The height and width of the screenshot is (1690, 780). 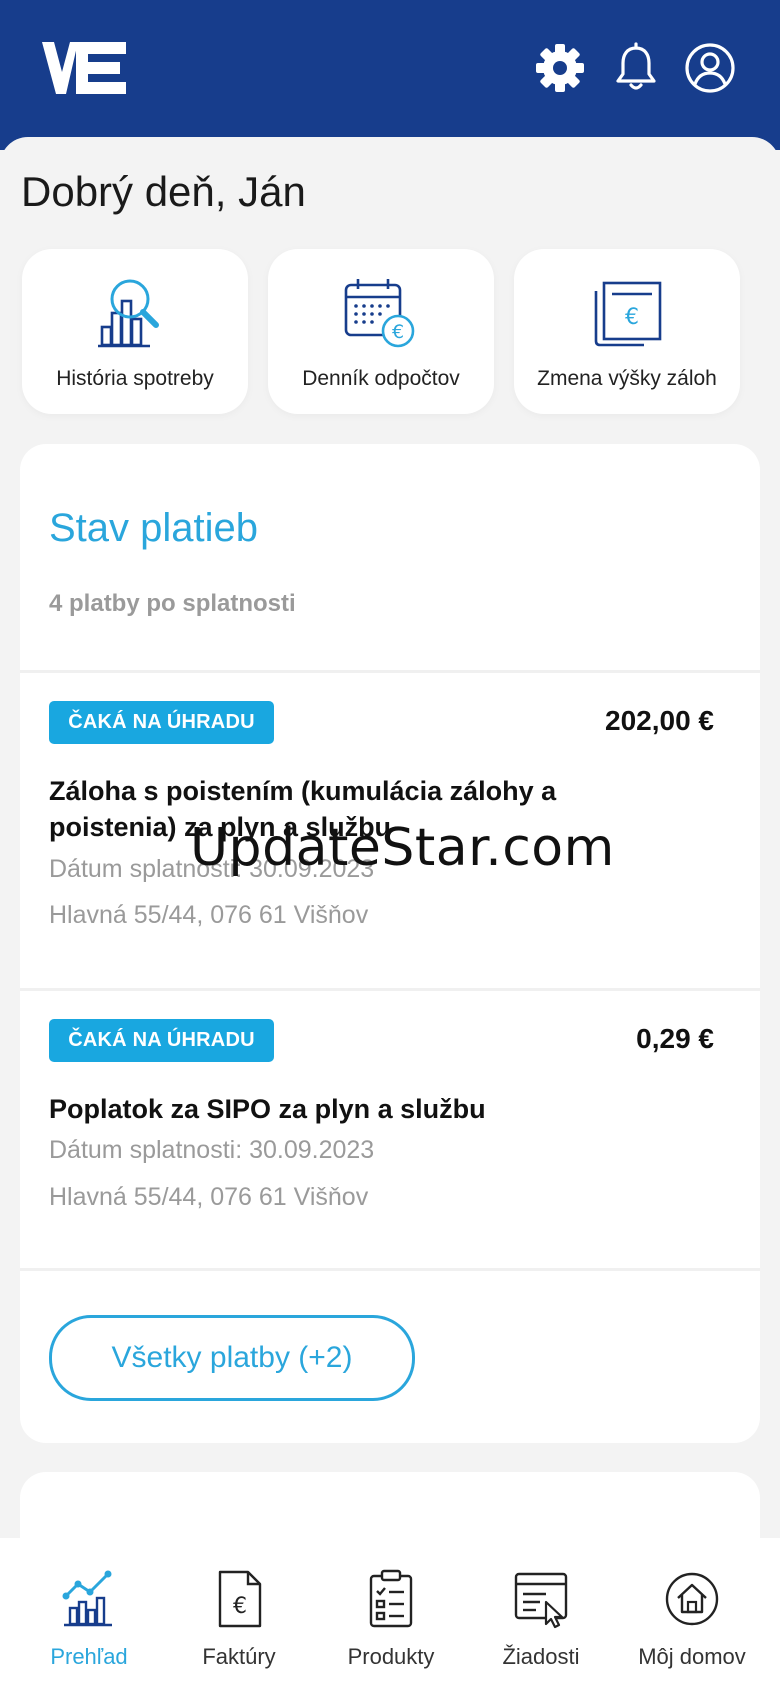 I want to click on nav-item-requests: Žiadosti, so click(x=541, y=1614).